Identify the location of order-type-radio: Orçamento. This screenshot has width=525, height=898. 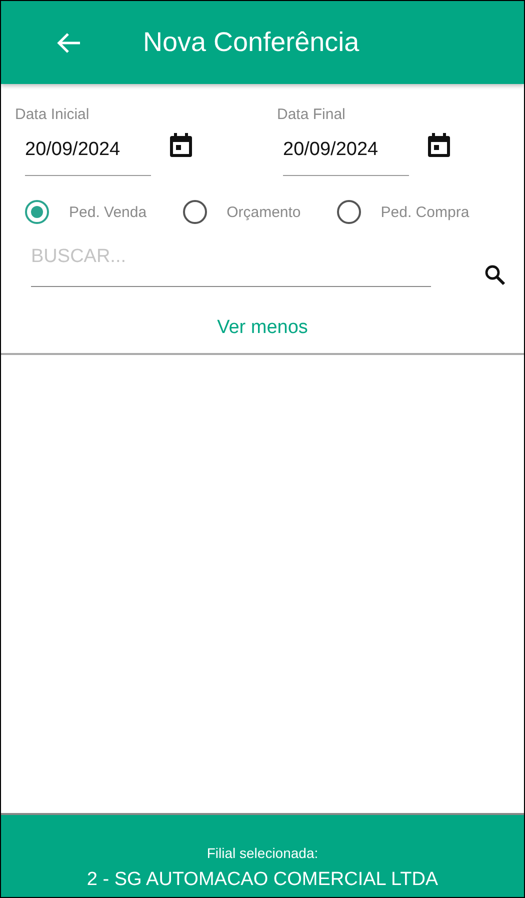
(241, 212).